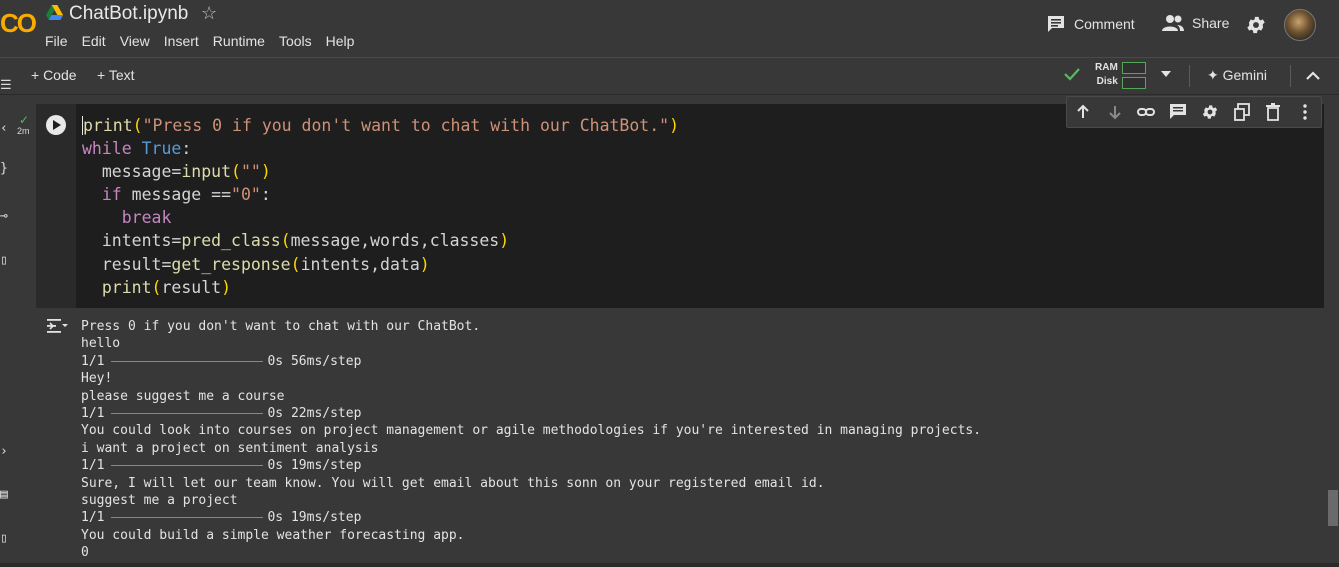 Image resolution: width=1339 pixels, height=567 pixels. I want to click on move-up-icon, so click(1083, 112).